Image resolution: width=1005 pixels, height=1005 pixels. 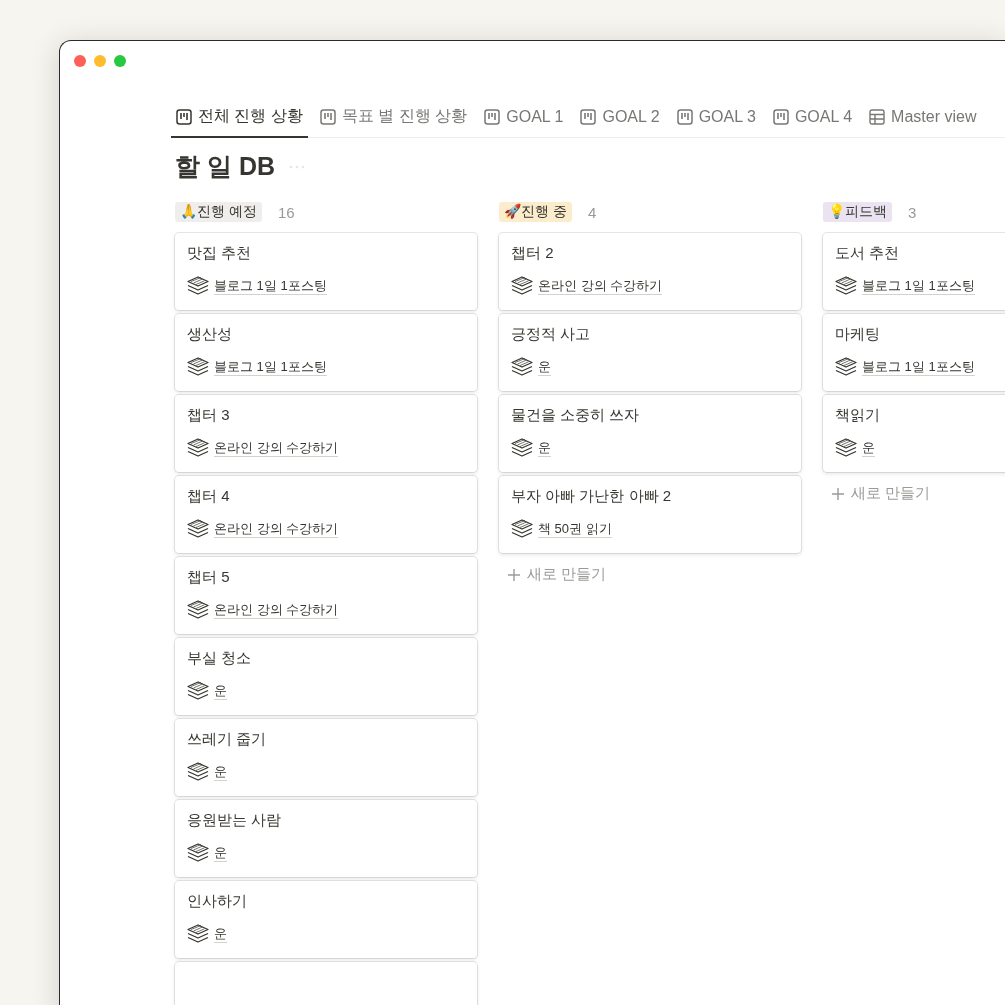 I want to click on card-count: 3, so click(x=912, y=212).